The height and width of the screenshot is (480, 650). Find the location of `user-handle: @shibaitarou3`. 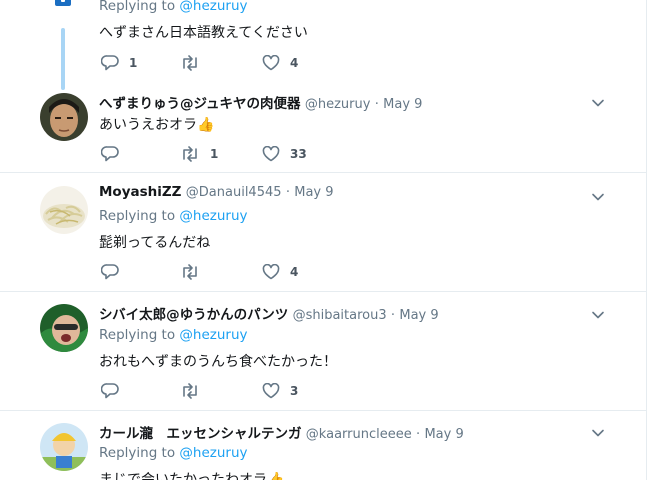

user-handle: @shibaitarou3 is located at coordinates (340, 315).